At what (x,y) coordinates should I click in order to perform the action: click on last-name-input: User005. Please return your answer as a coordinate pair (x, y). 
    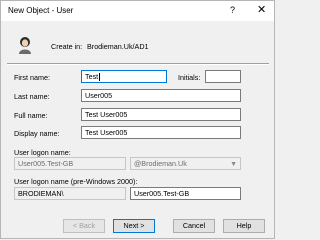
    Looking at the image, I should click on (161, 95).